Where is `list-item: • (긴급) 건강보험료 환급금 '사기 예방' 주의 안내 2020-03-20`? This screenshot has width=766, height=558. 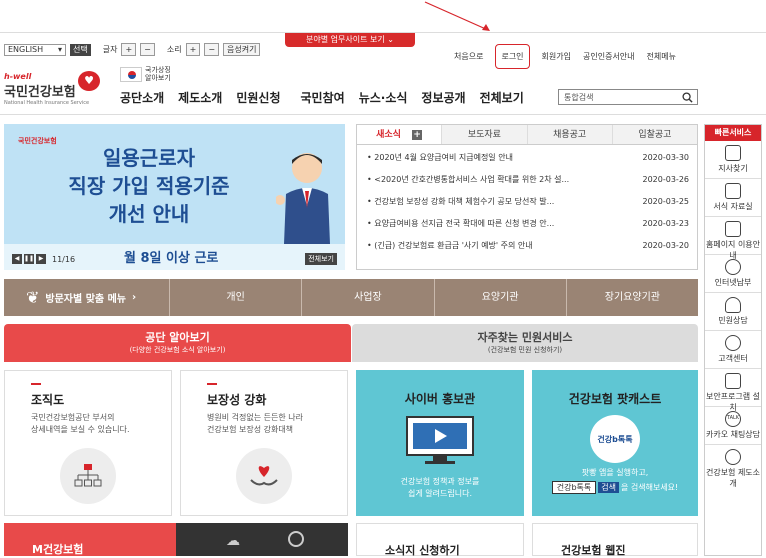
list-item: • (긴급) 건강보험료 환급금 '사기 예방' 주의 안내 2020-03-20 is located at coordinates (527, 246).